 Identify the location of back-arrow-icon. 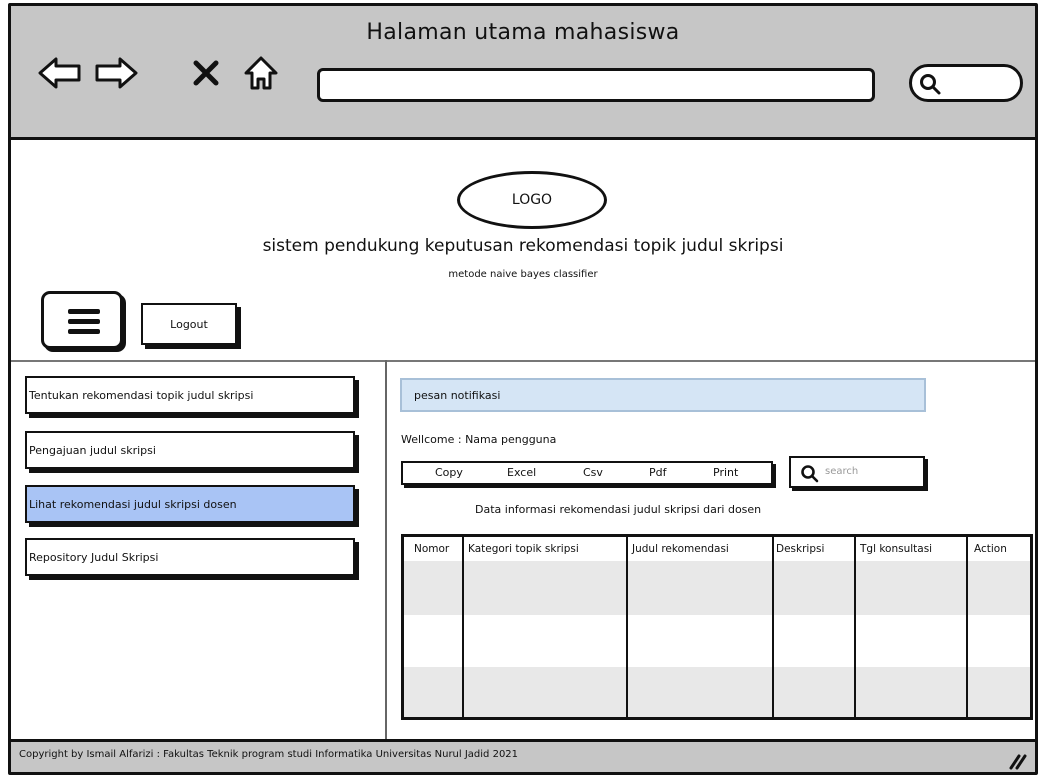
(59, 73).